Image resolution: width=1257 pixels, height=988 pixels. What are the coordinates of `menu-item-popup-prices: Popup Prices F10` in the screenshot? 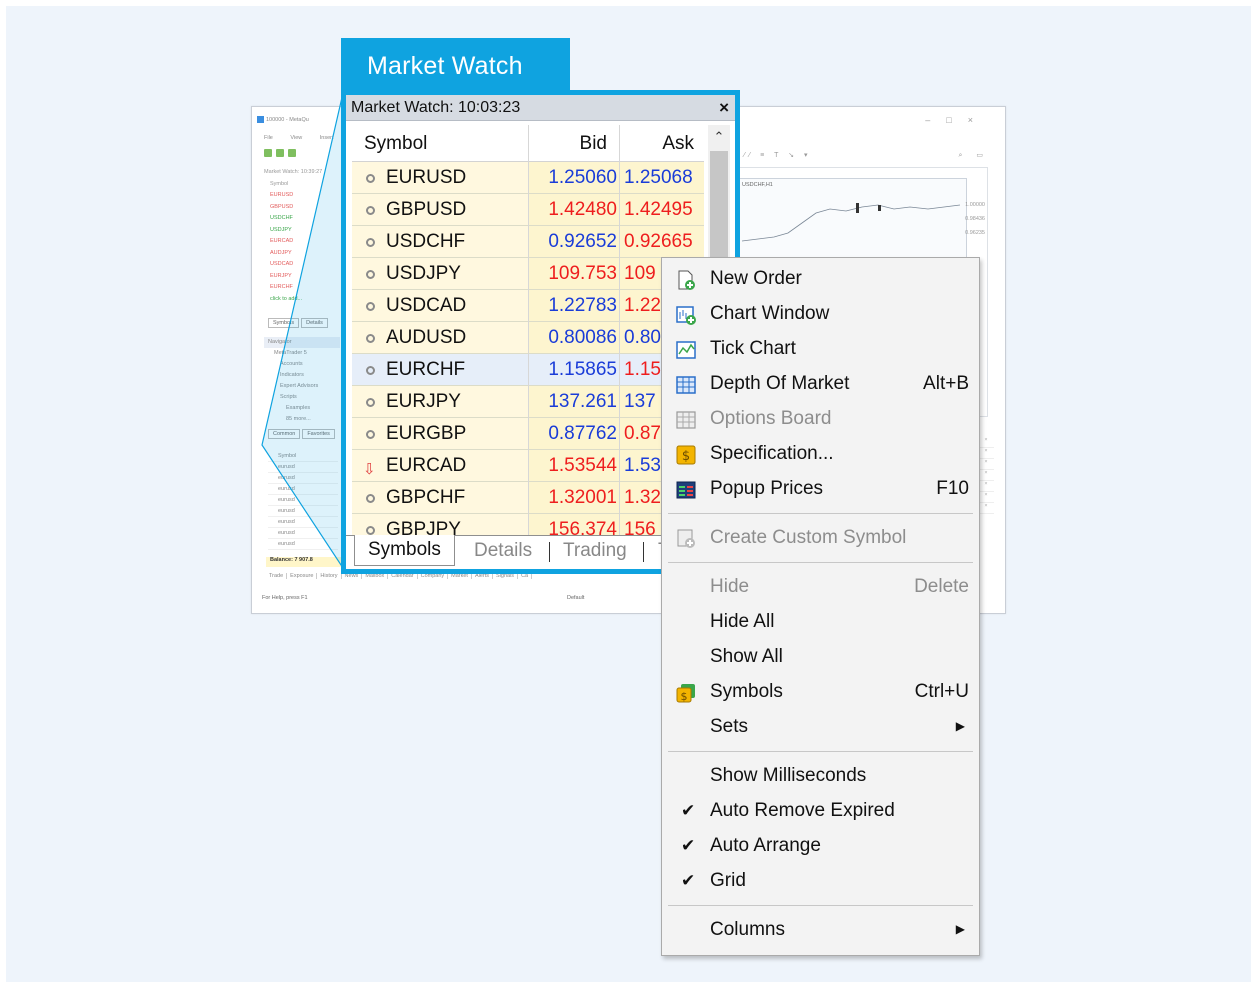 It's located at (820, 488).